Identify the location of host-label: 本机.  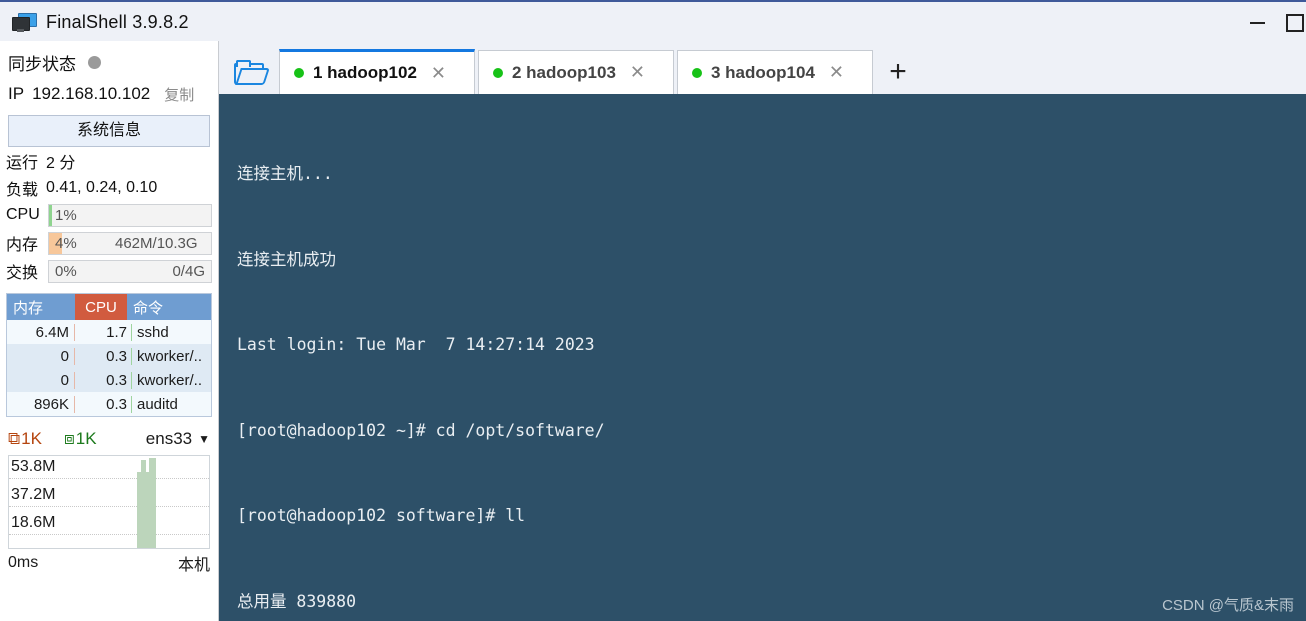
(193, 565).